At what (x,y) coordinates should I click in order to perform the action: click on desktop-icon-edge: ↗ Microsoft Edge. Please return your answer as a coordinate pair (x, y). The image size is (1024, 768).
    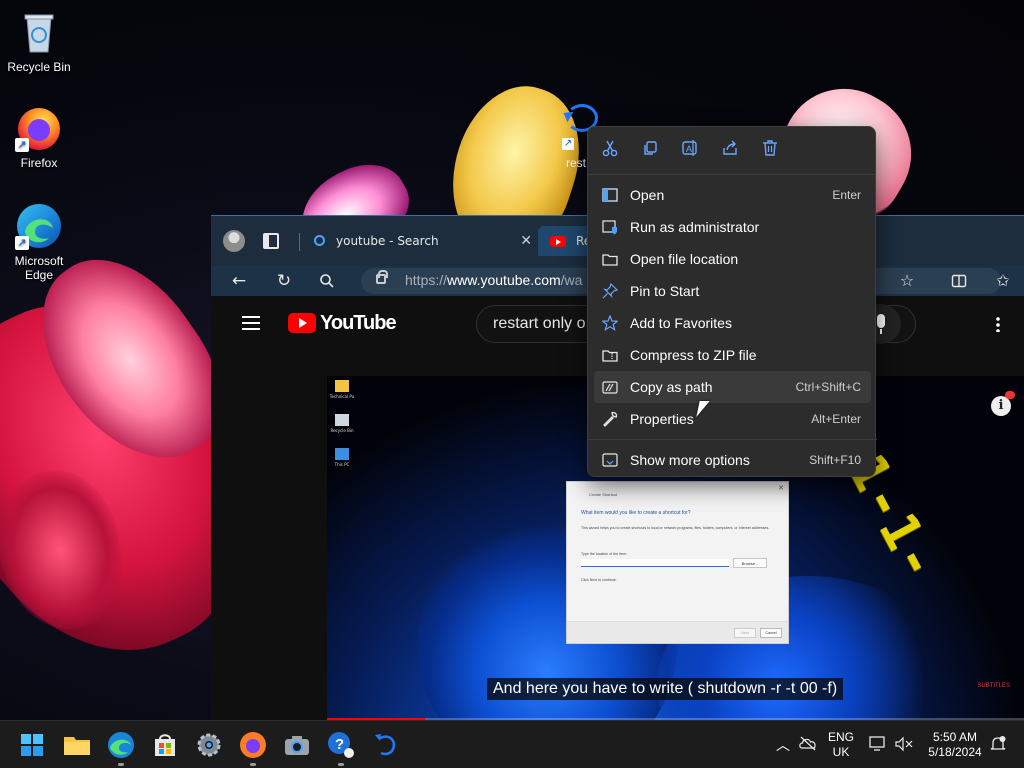
    Looking at the image, I should click on (39, 242).